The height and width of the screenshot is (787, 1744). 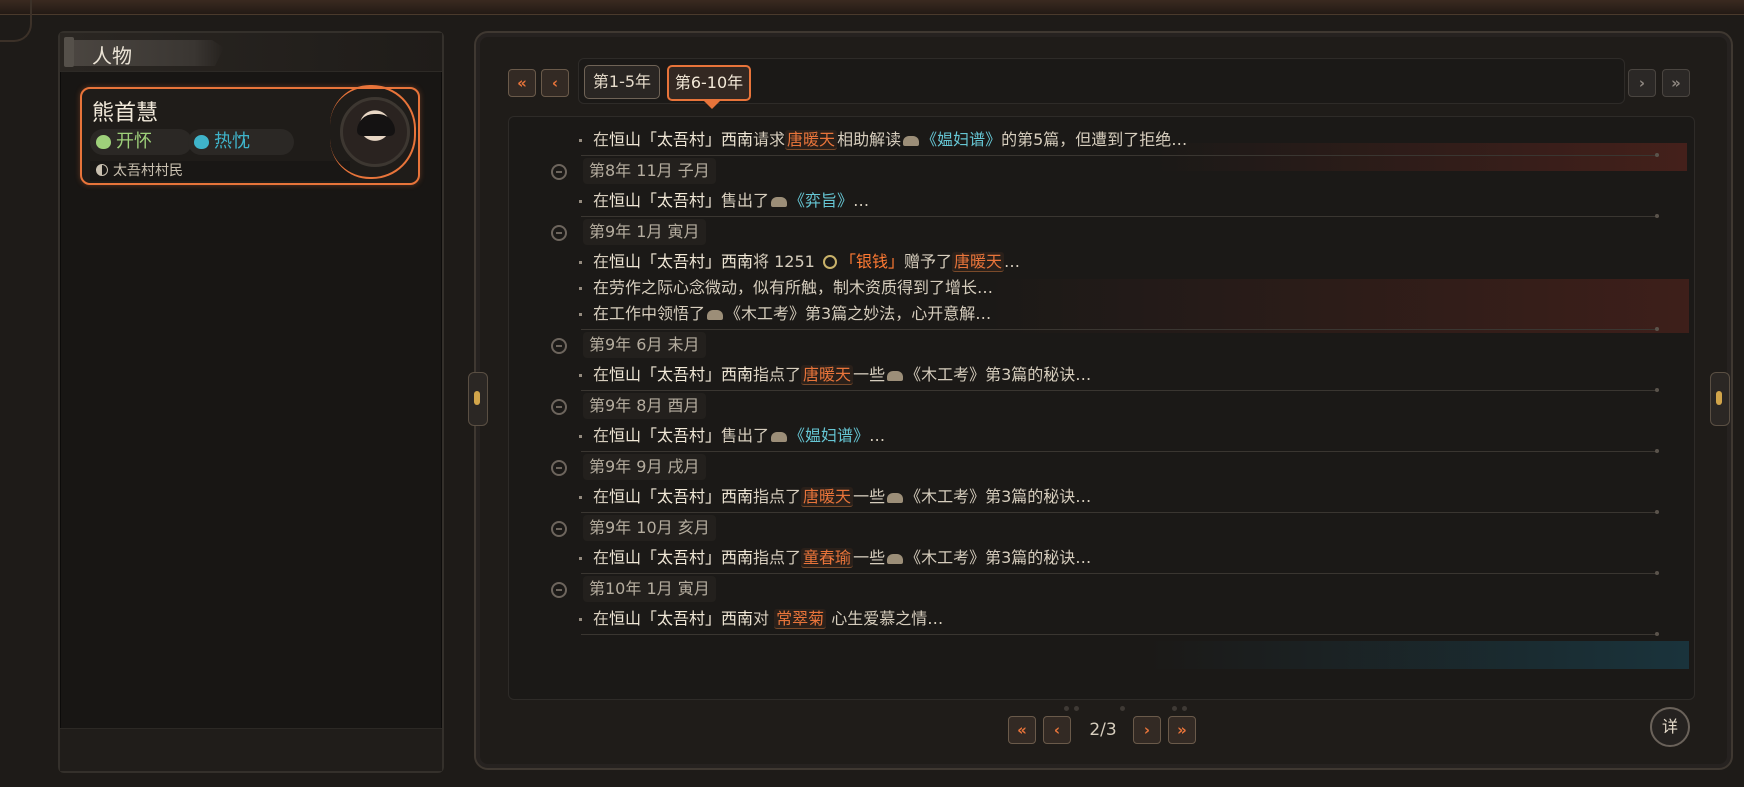 What do you see at coordinates (649, 528) in the screenshot?
I see `date-label: 第9年 10月 亥月` at bounding box center [649, 528].